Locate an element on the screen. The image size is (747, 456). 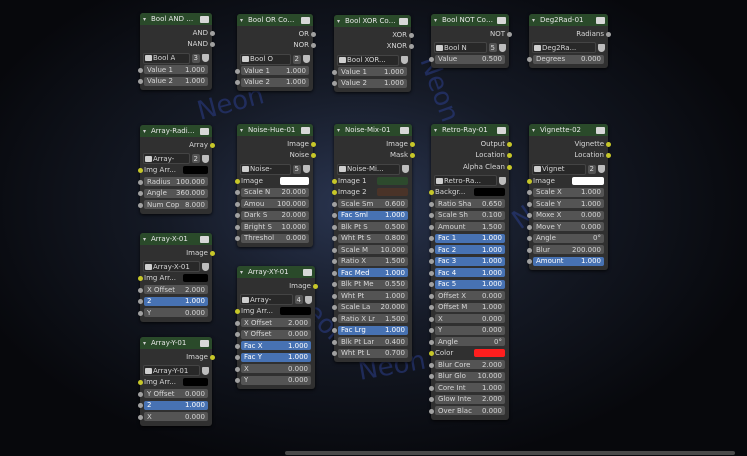
value-slider: Ratio X 1.500 is located at coordinates (373, 261).